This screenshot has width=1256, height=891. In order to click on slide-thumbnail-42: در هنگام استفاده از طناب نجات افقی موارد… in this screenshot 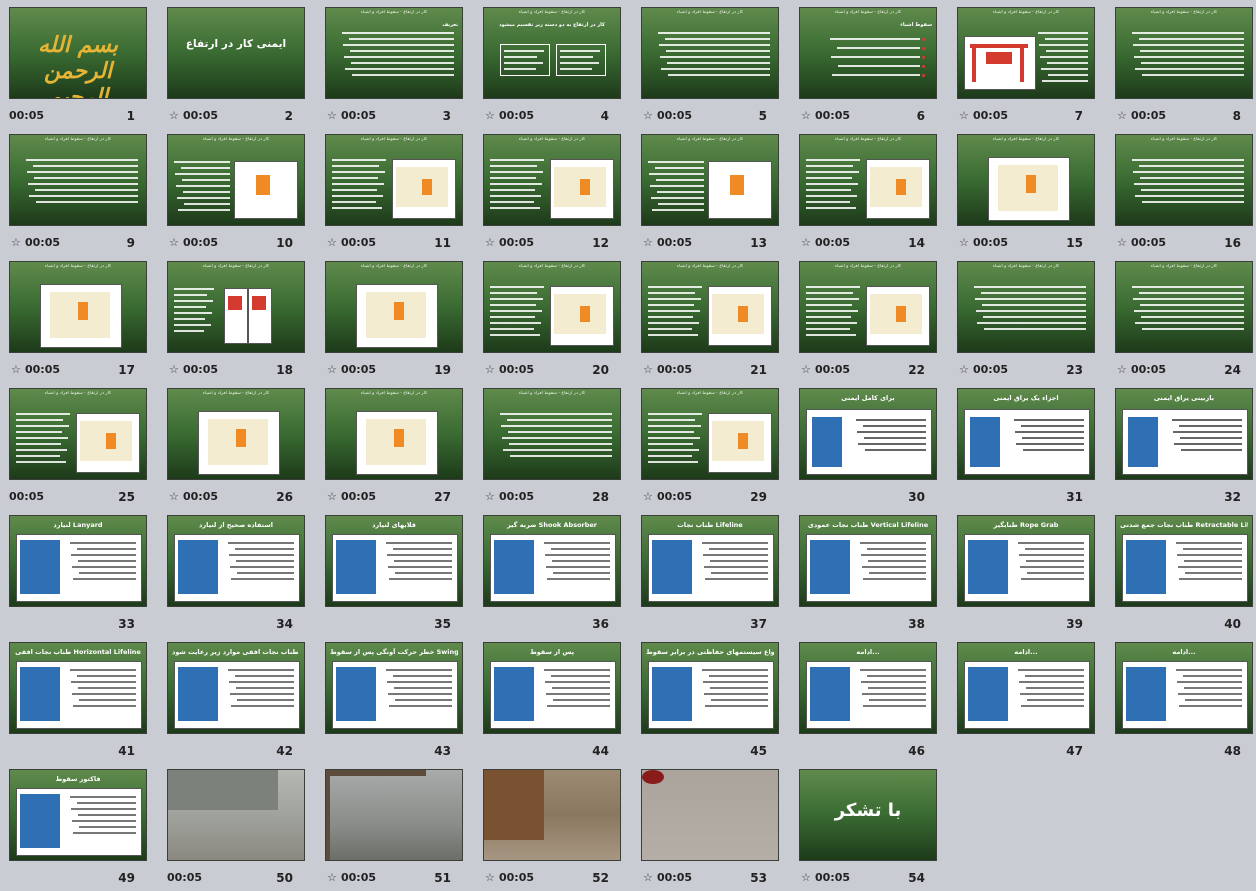, I will do `click(236, 703)`.